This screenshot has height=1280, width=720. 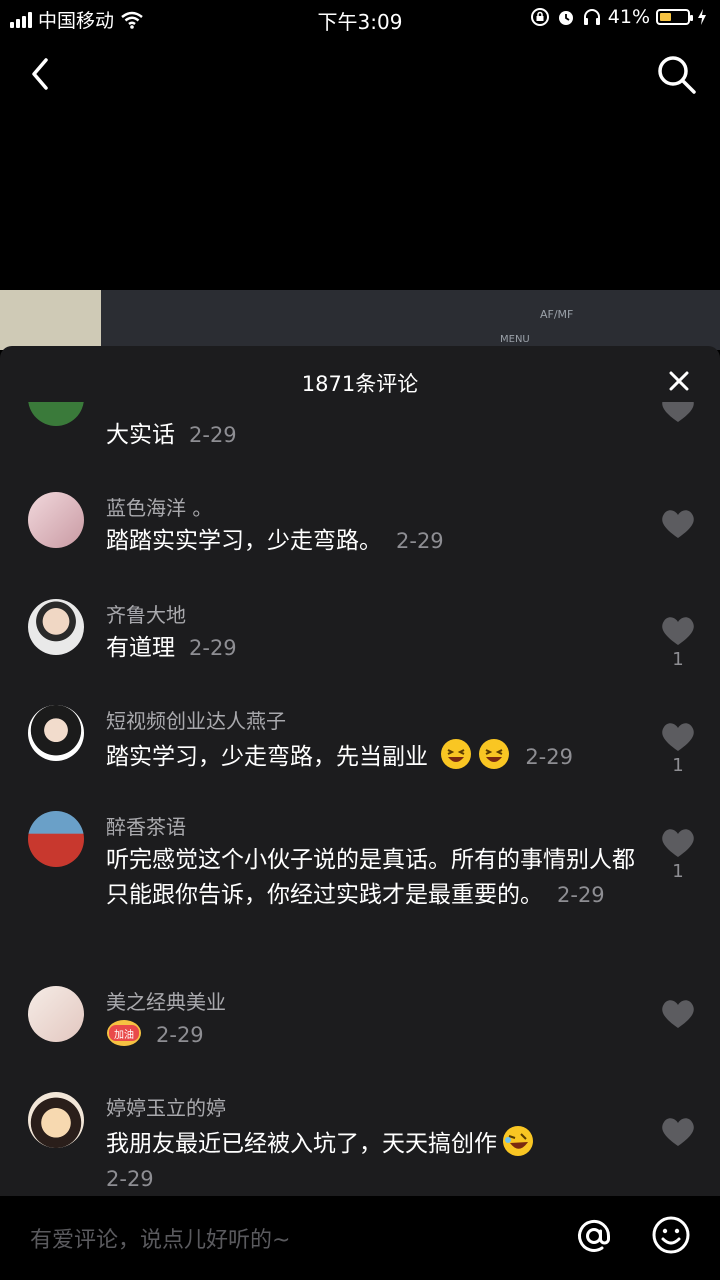 What do you see at coordinates (628, 17) in the screenshot?
I see `battery-percent: 41%` at bounding box center [628, 17].